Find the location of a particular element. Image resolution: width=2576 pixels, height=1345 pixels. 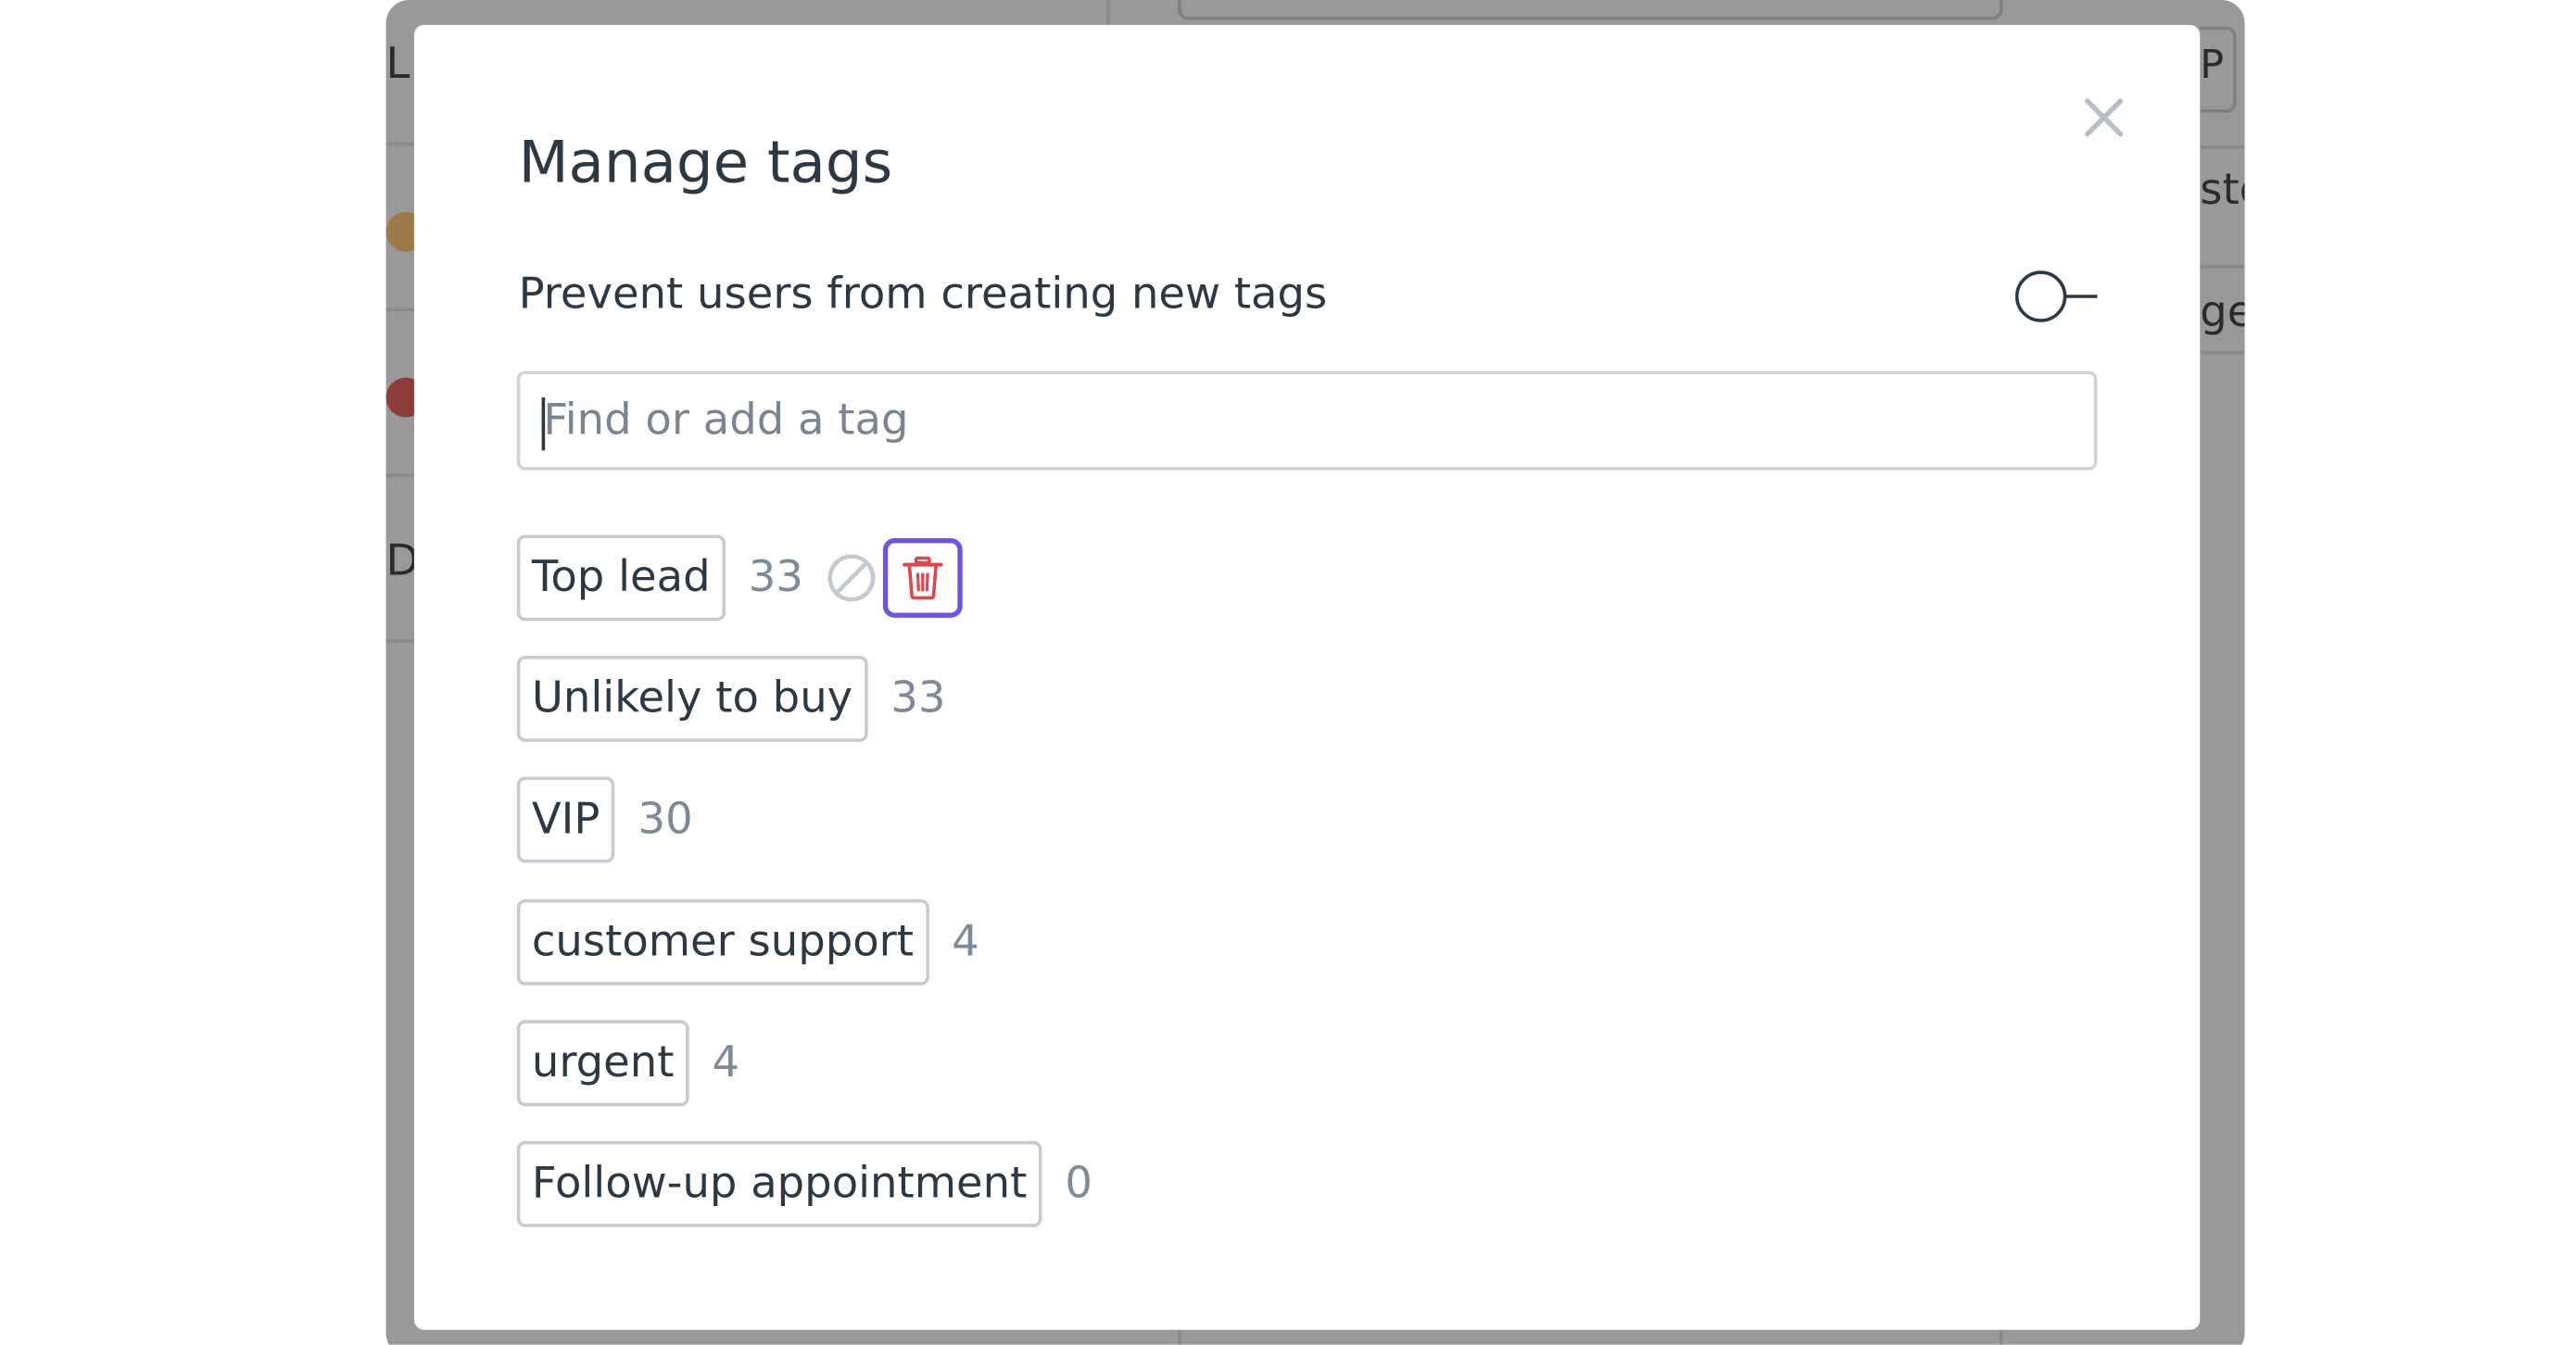

tag-row: Top lead 33 is located at coordinates (739, 578).